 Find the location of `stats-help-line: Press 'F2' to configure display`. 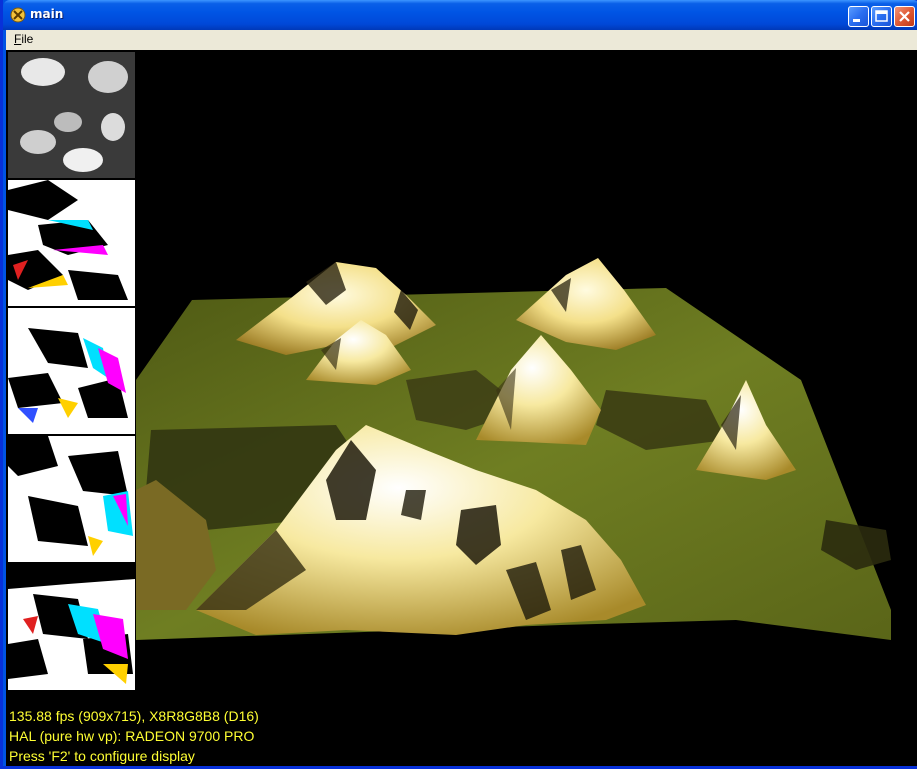

stats-help-line: Press 'F2' to configure display is located at coordinates (102, 756).